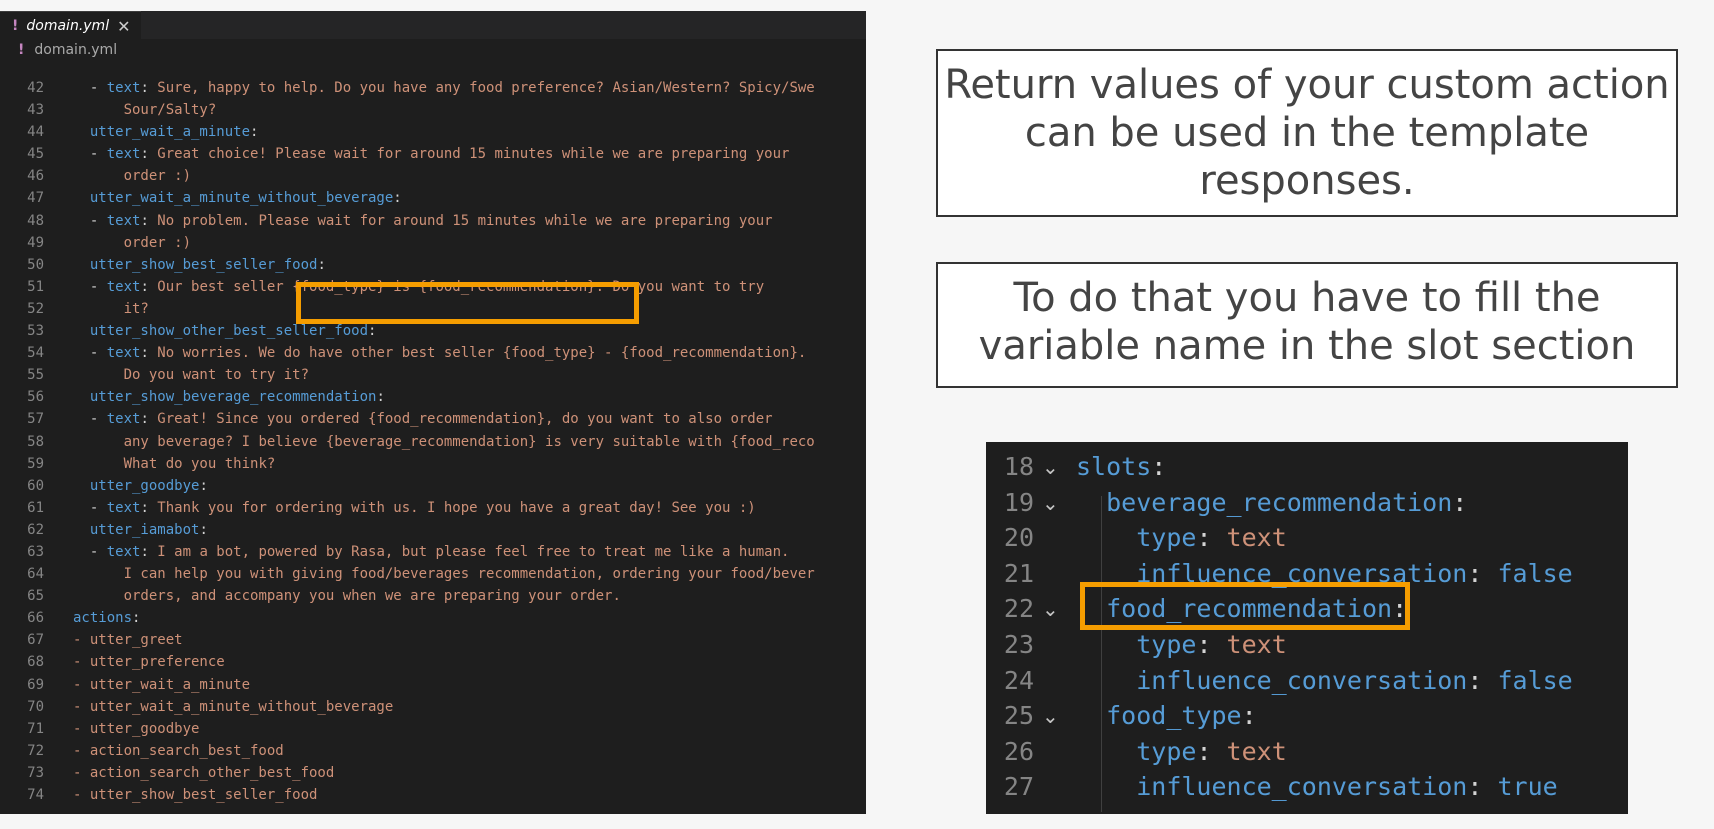  What do you see at coordinates (111, 309) in the screenshot?
I see `line-text: it?` at bounding box center [111, 309].